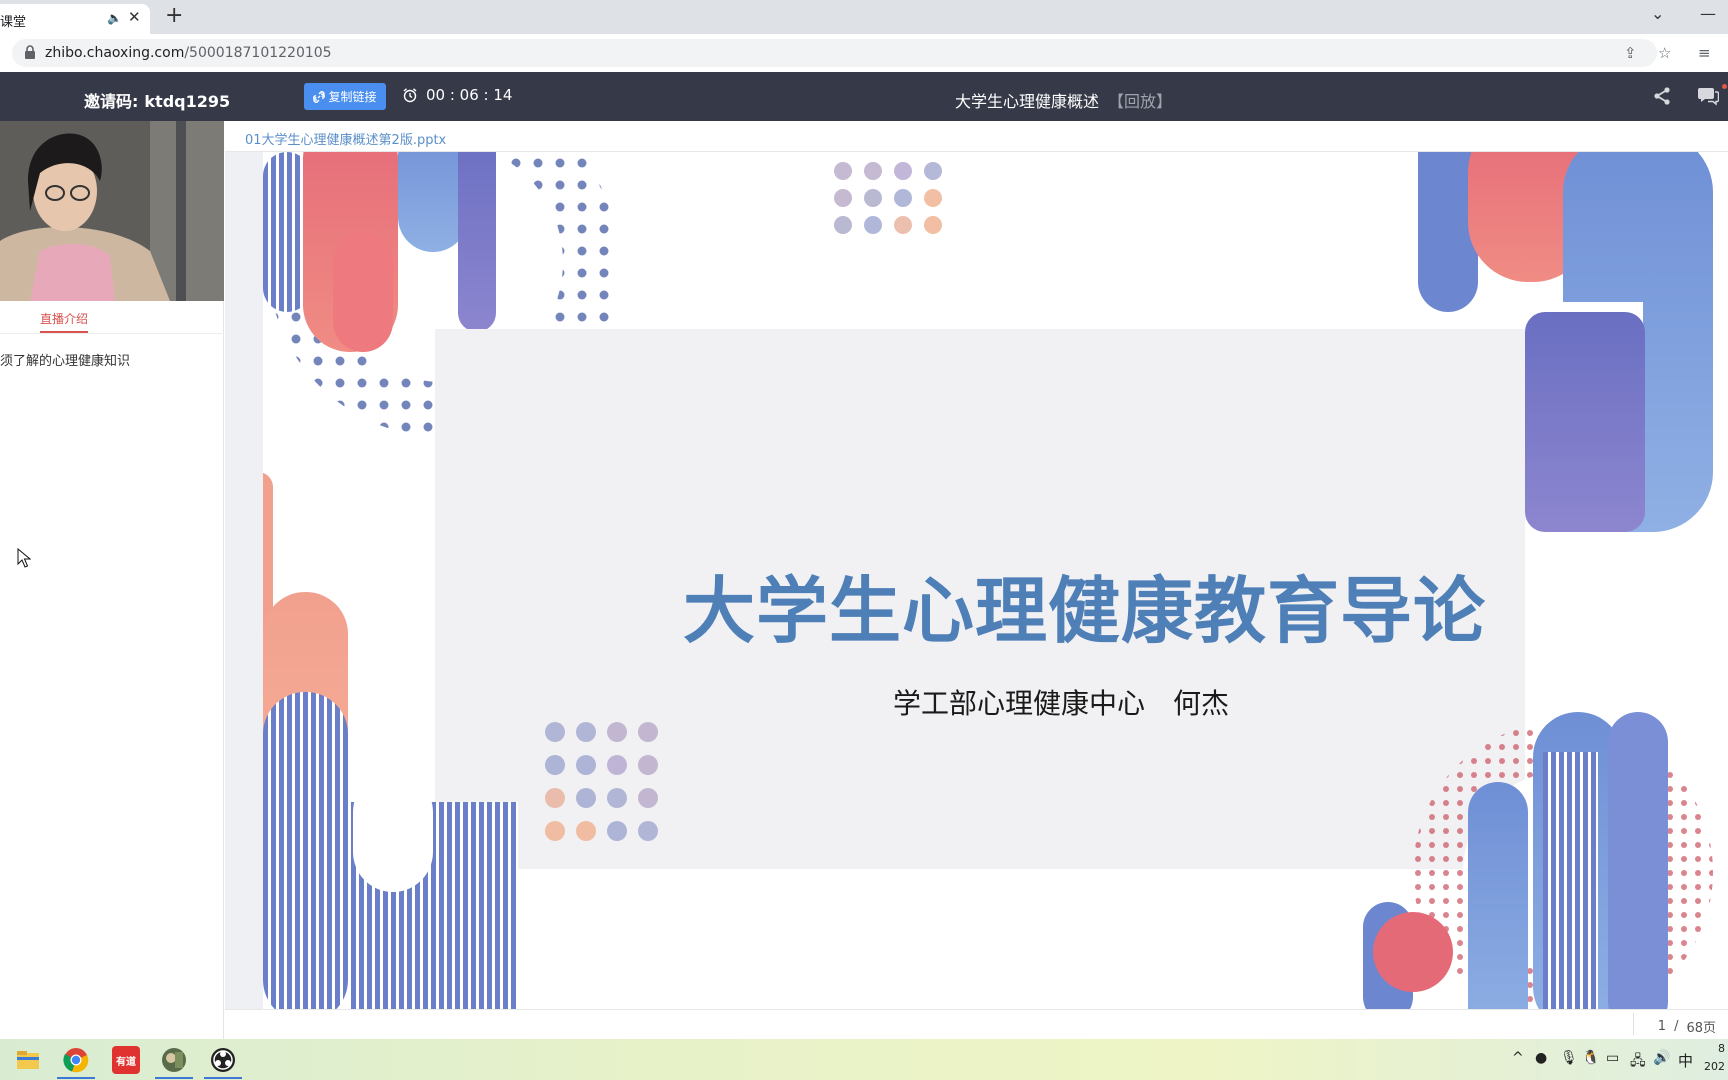  What do you see at coordinates (126, 1060) in the screenshot?
I see `youdao-icon: 有道` at bounding box center [126, 1060].